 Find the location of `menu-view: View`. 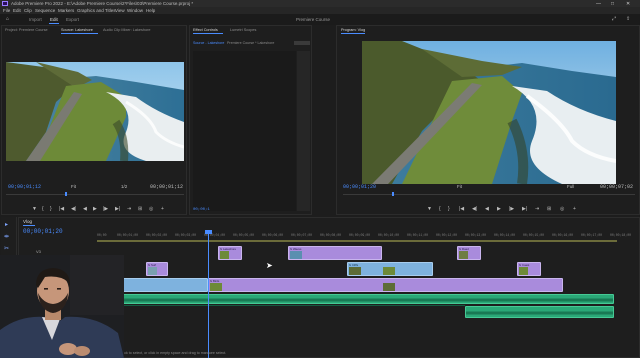

menu-view: View is located at coordinates (120, 10).